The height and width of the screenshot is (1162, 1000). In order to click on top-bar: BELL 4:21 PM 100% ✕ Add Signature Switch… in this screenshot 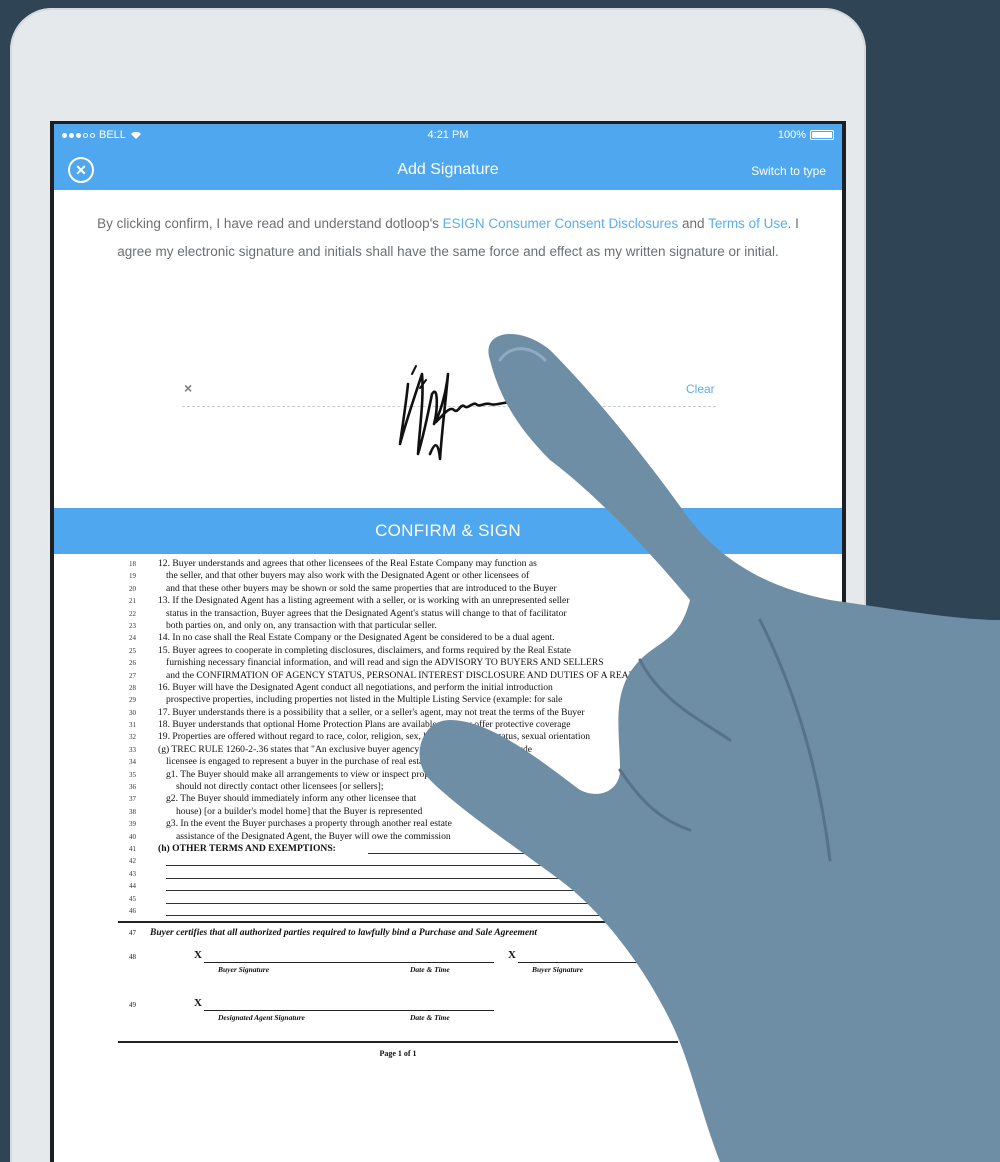, I will do `click(448, 157)`.